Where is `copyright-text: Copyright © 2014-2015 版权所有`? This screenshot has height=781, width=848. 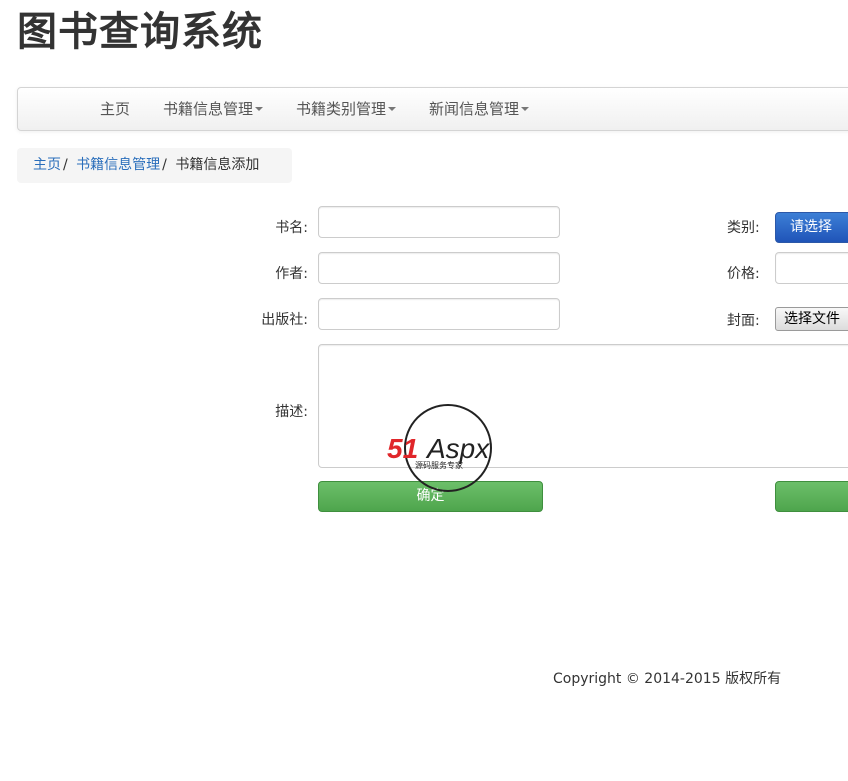
copyright-text: Copyright © 2014-2015 版权所有 is located at coordinates (667, 679).